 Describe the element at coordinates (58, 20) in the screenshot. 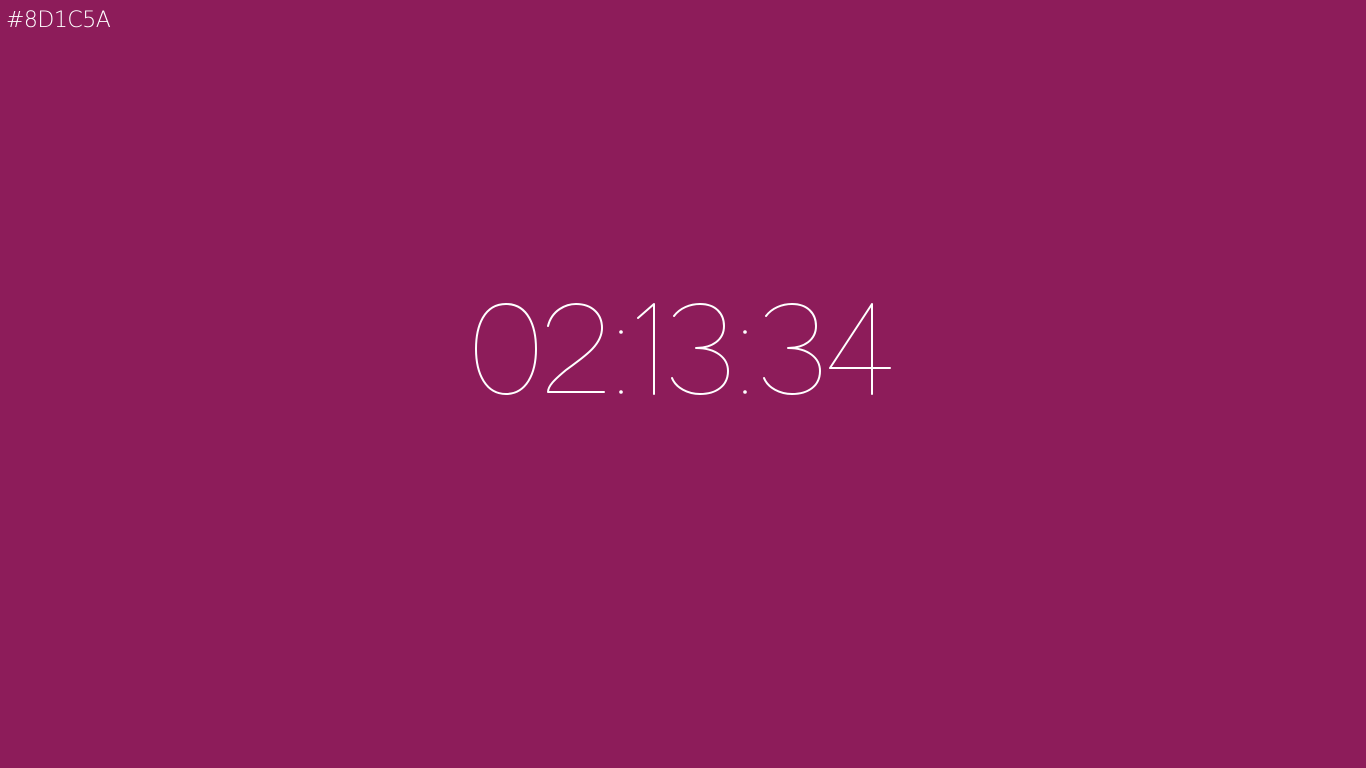

I see `hex-color-label: #8D1C5A` at that location.